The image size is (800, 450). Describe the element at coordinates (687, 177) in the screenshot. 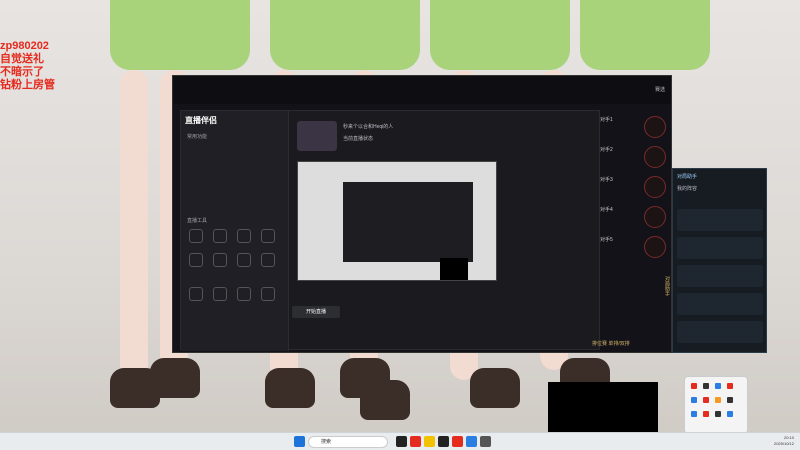

I see `team-panel-title: 对局助手` at that location.